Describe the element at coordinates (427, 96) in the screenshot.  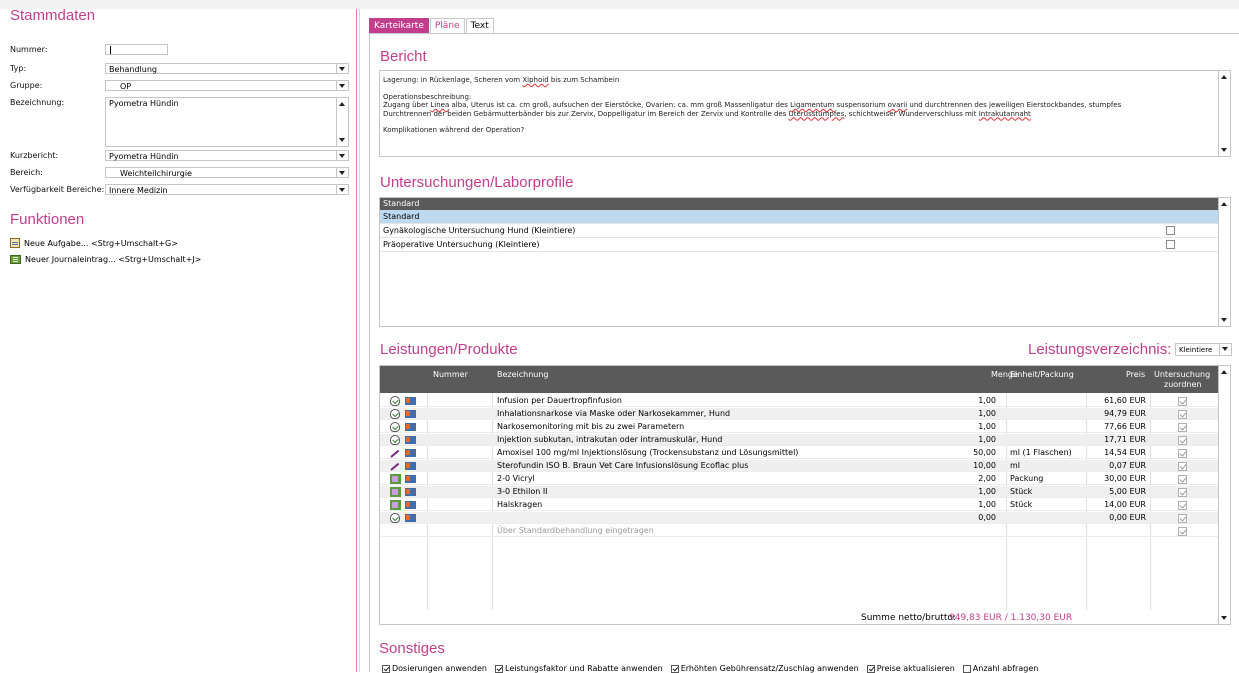
I see `ops-header: Operationsbeschreibung:` at that location.